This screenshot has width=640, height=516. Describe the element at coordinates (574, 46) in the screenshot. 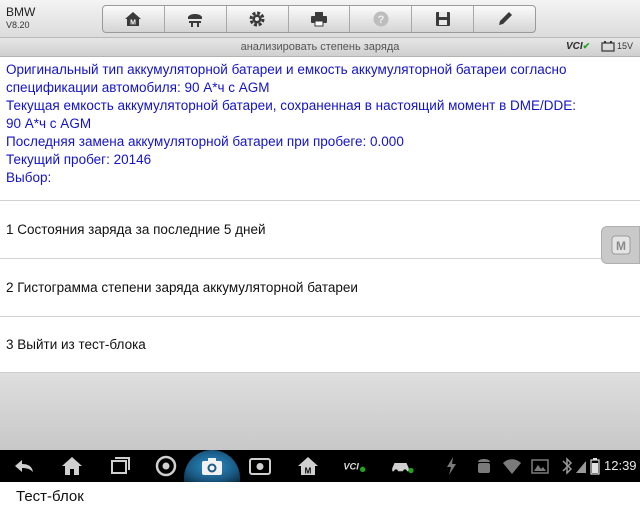

I see `vci-status-label: VCI` at that location.